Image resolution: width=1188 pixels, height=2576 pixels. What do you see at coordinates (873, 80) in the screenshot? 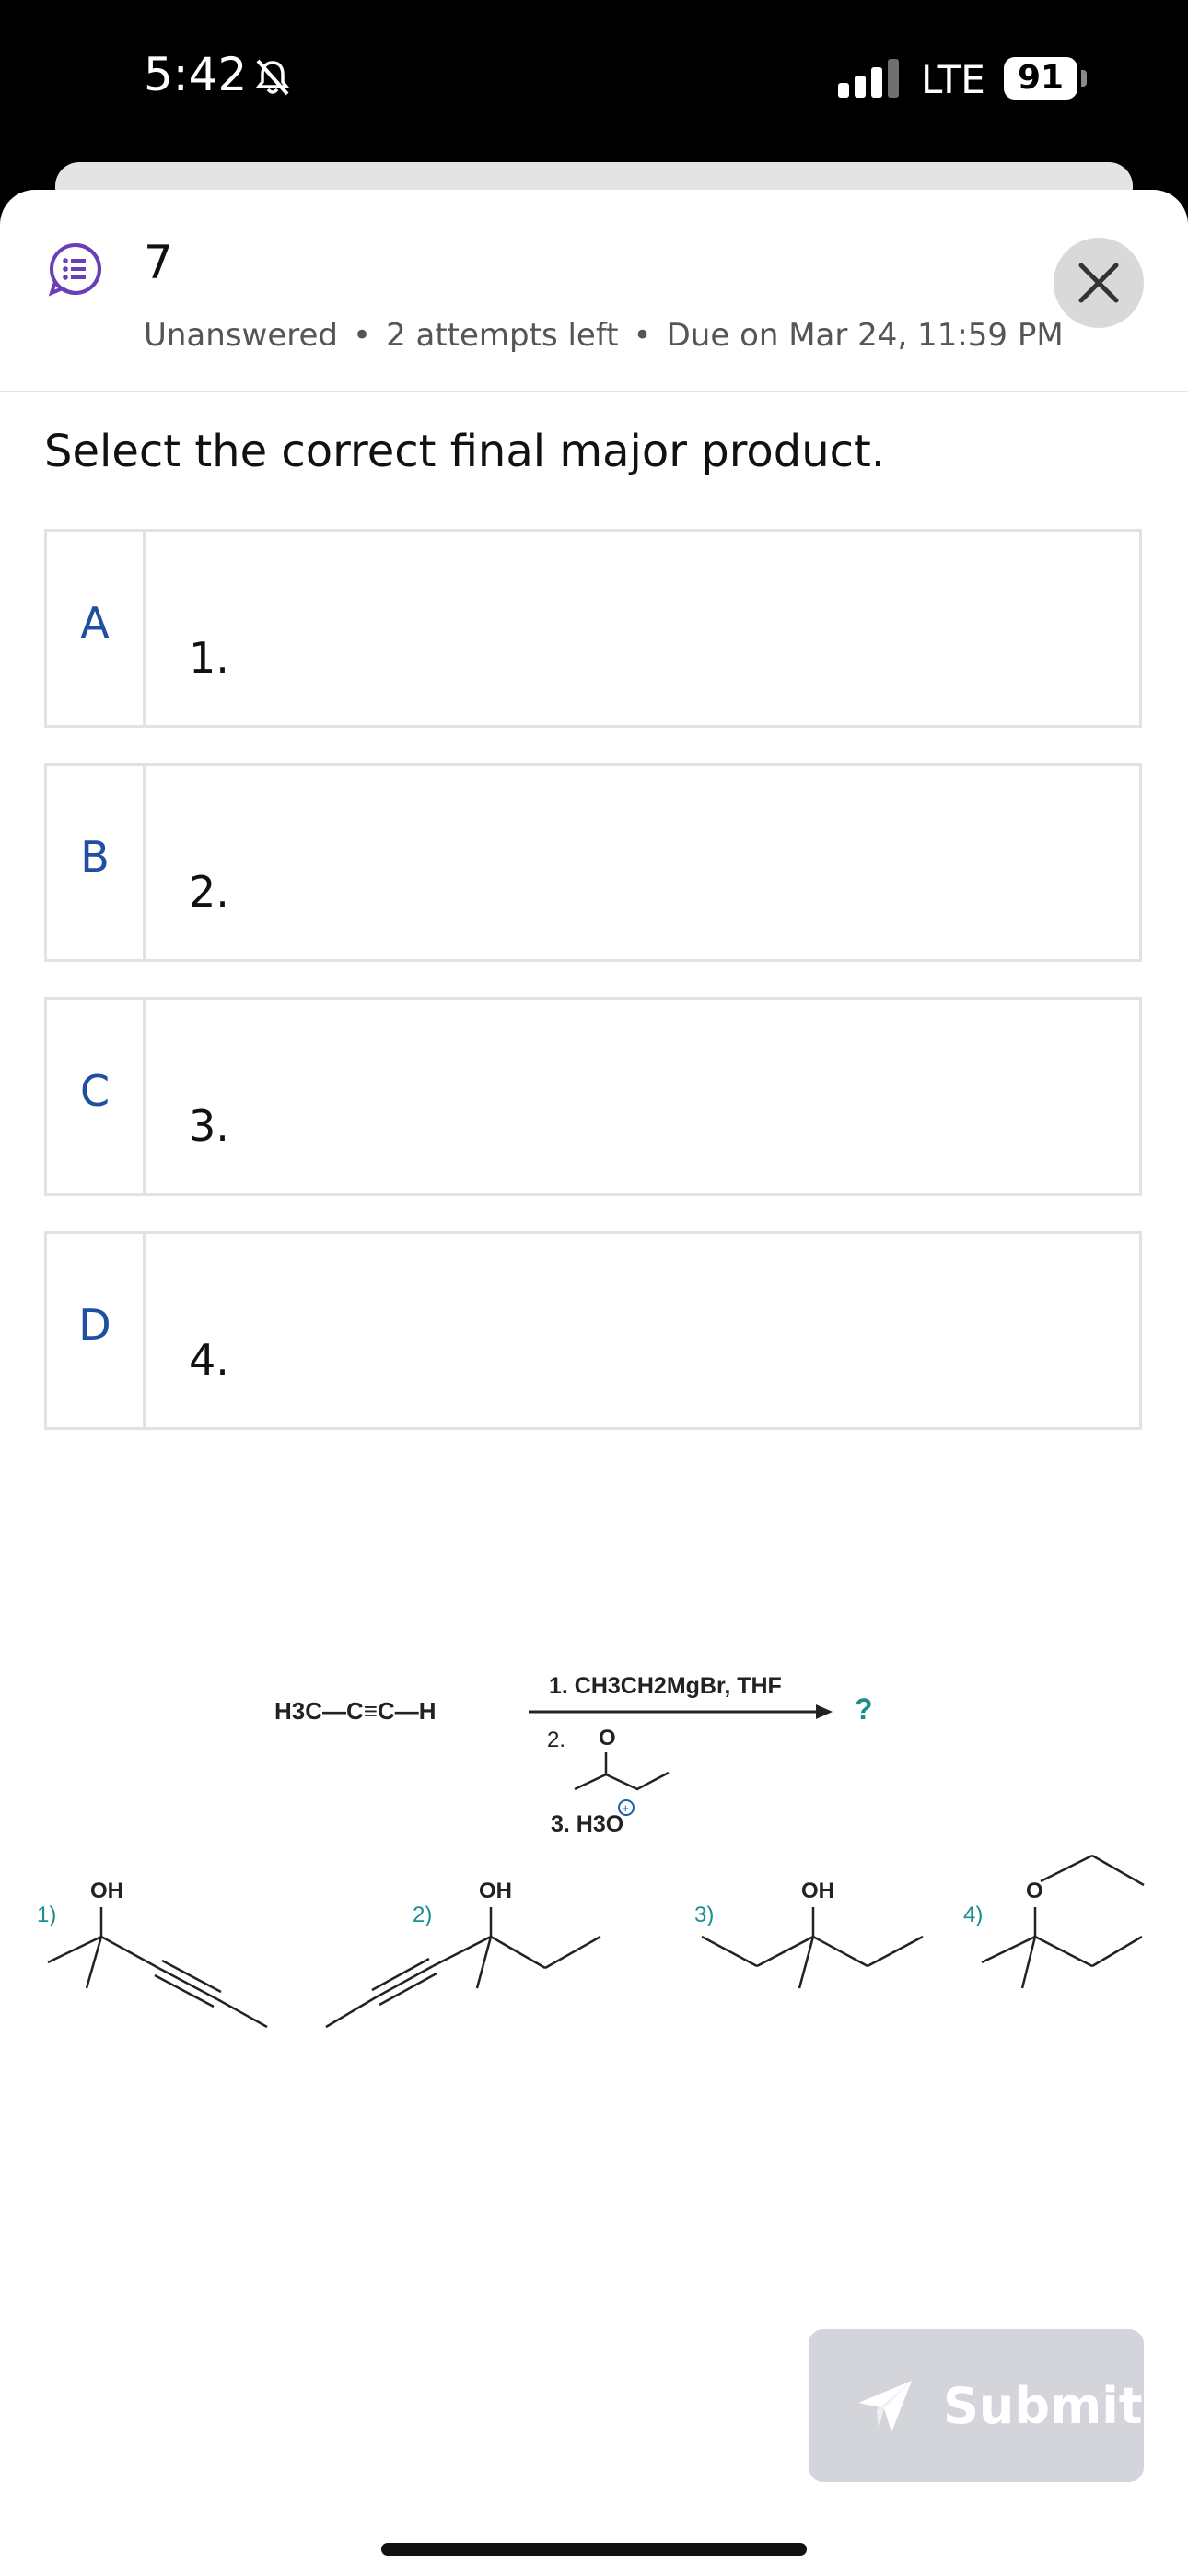
I see `signal-icon` at bounding box center [873, 80].